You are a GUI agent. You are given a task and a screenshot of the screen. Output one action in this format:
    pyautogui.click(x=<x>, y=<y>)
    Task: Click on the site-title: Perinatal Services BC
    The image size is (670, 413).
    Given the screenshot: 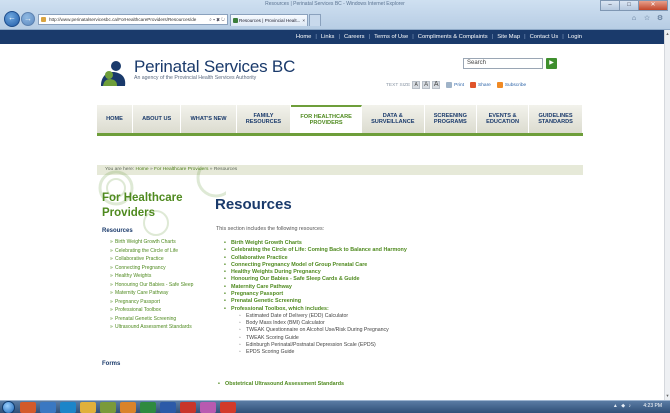 What is the action you would take?
    pyautogui.click(x=214, y=67)
    